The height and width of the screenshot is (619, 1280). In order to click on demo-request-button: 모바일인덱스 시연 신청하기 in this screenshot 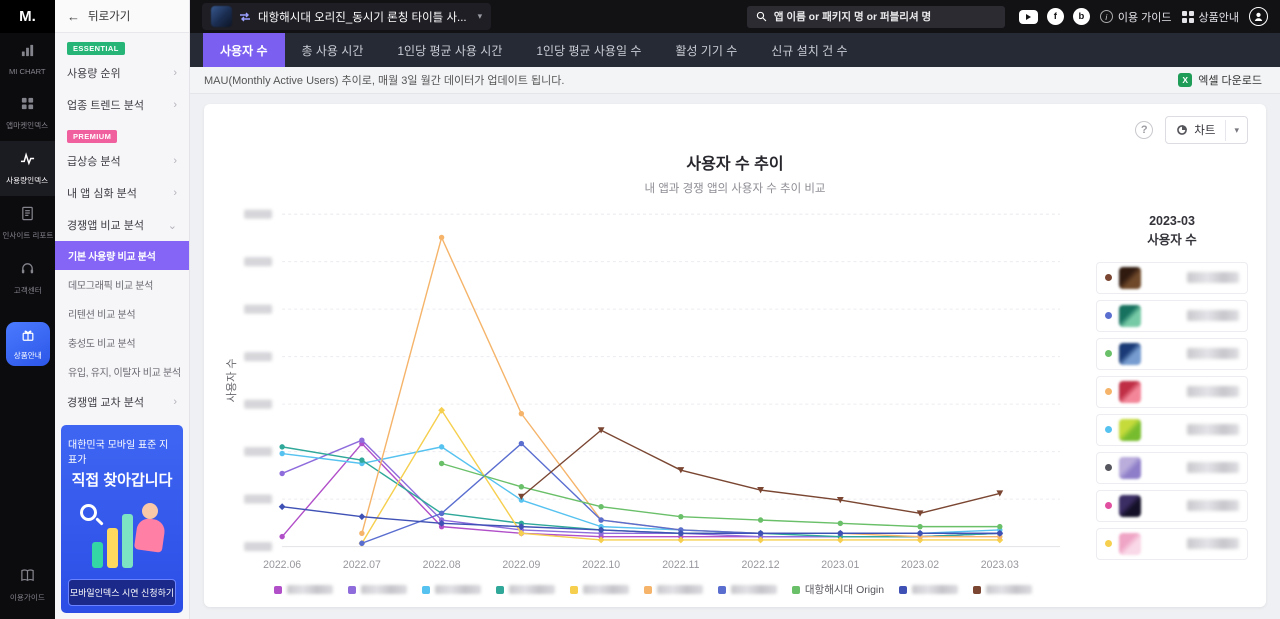, I will do `click(122, 592)`.